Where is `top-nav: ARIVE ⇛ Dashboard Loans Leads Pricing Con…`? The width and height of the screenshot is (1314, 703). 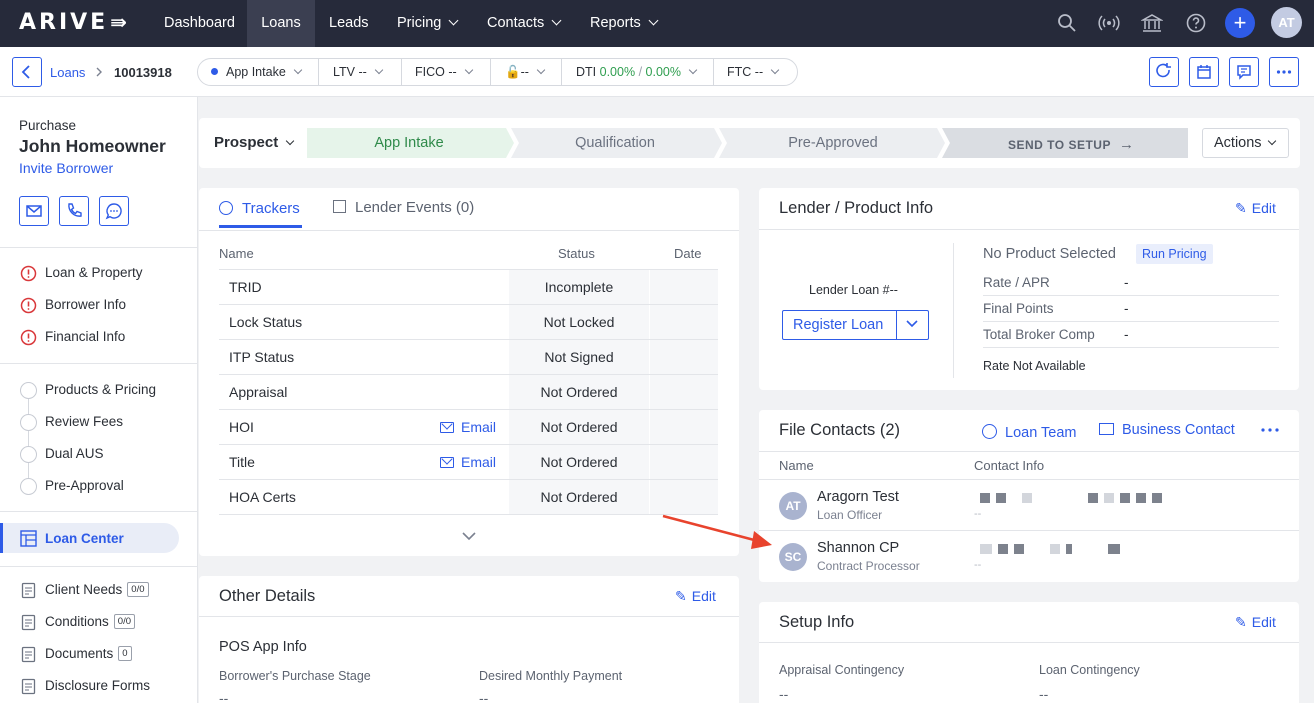 top-nav: ARIVE ⇛ Dashboard Loans Leads Pricing Con… is located at coordinates (657, 23).